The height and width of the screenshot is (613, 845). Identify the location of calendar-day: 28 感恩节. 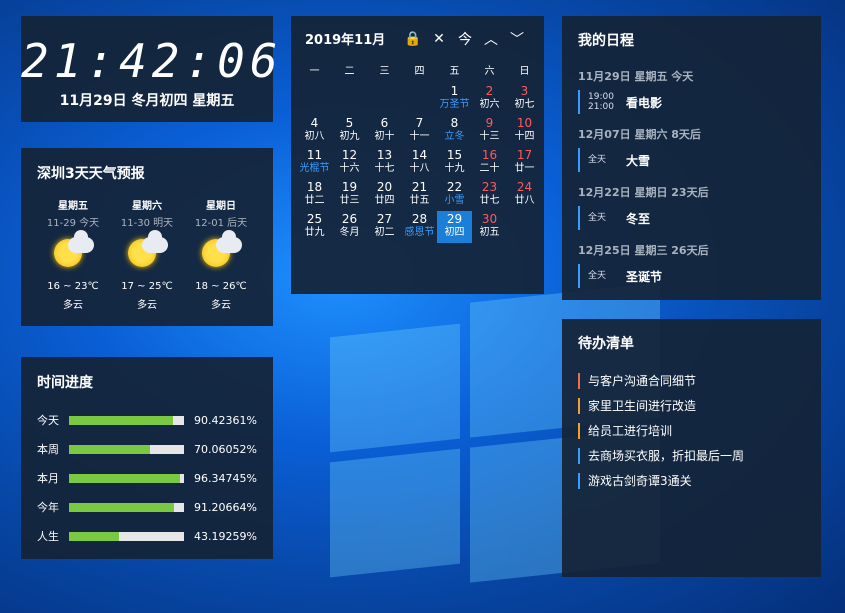
(419, 227).